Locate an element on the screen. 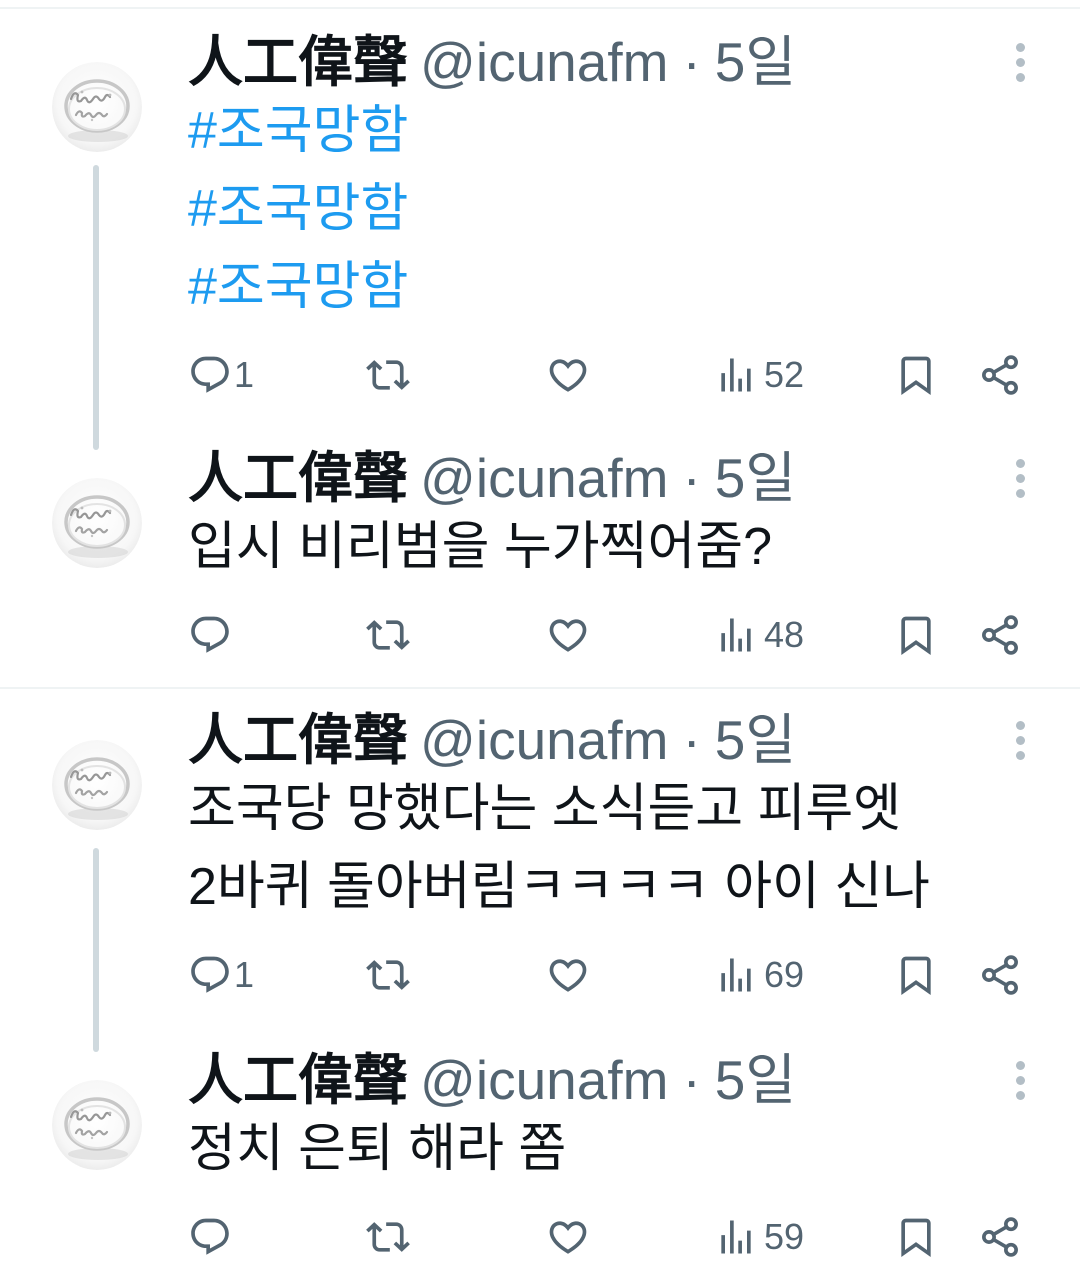 This screenshot has height=1279, width=1080. reply-count: 1 is located at coordinates (244, 974).